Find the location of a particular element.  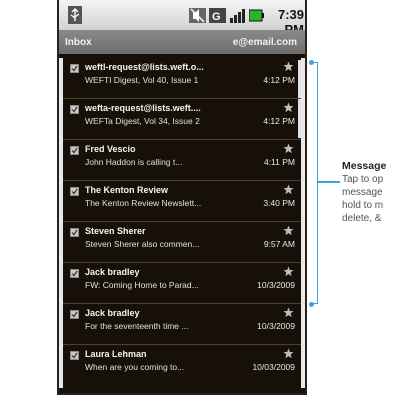

callout-heading: Message is located at coordinates (364, 166).